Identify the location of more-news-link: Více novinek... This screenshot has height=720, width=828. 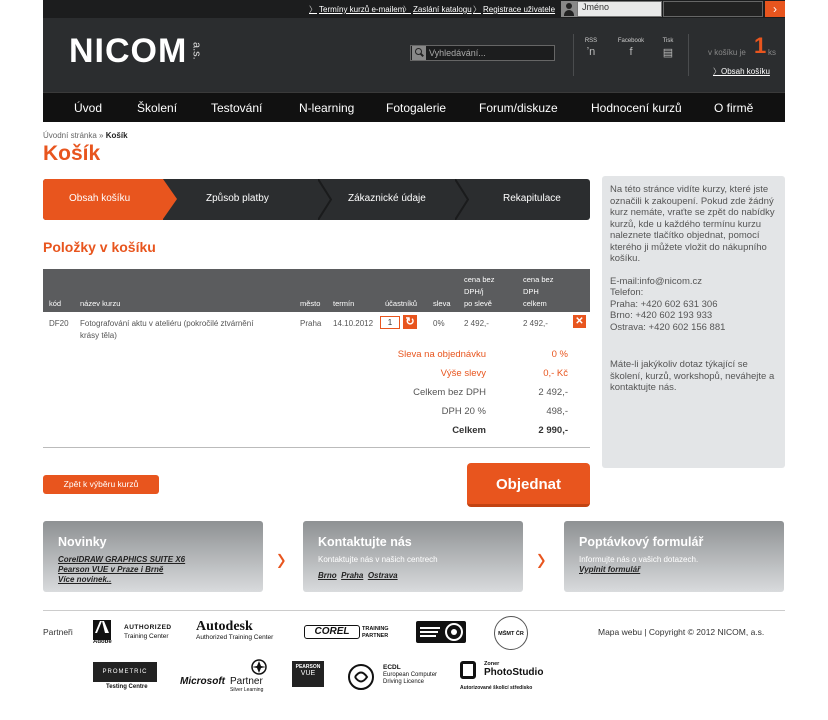
(153, 580).